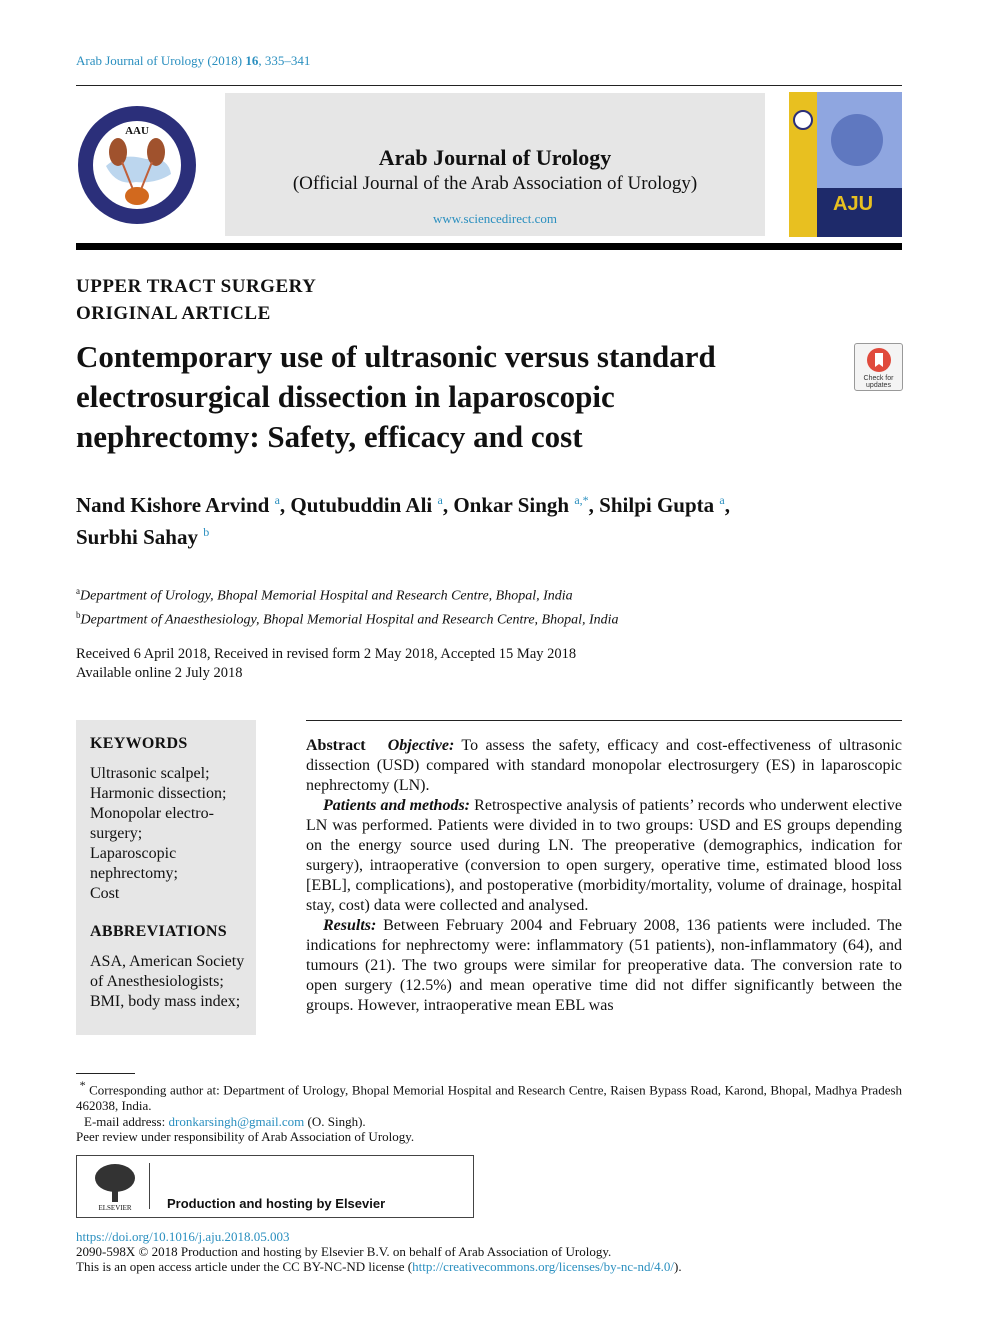 This screenshot has height=1323, width=992. I want to click on journal-title: Arab Journal of Urology, so click(495, 157).